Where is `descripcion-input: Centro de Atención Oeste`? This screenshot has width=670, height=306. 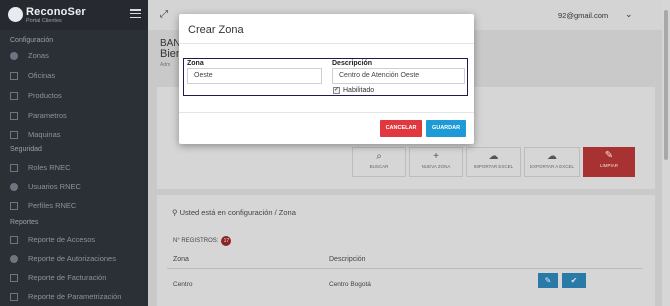 descripcion-input: Centro de Atención Oeste is located at coordinates (398, 76).